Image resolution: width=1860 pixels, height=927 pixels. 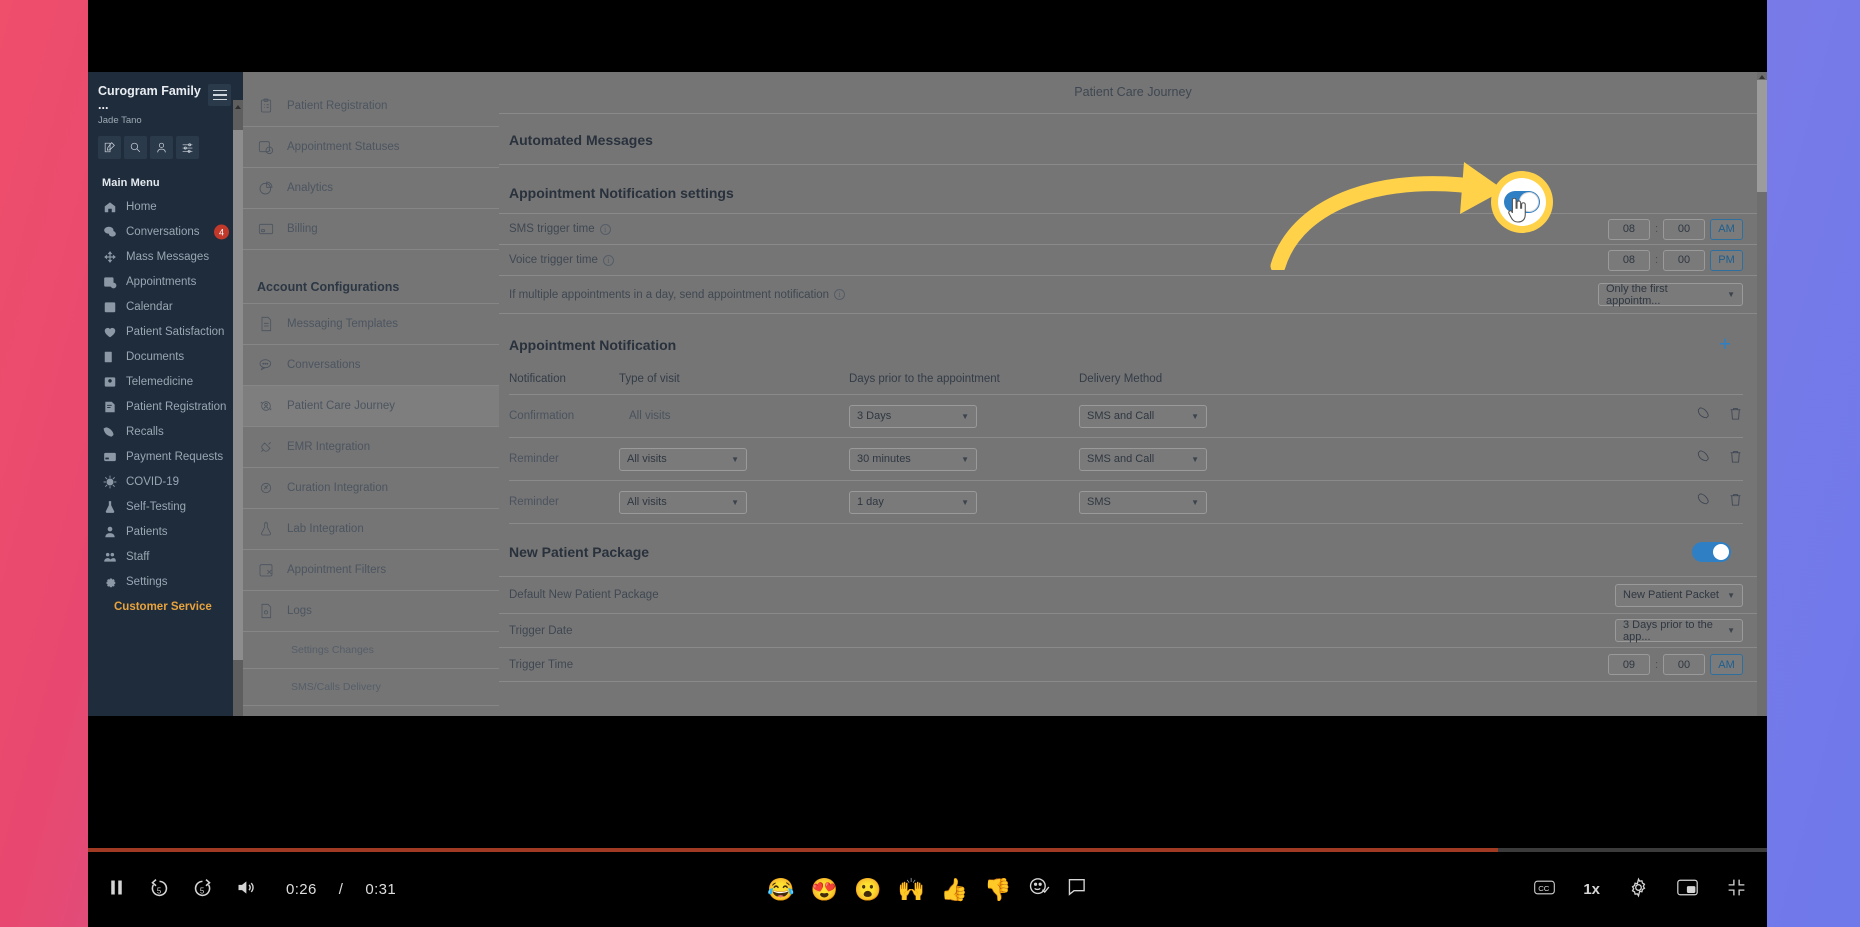 What do you see at coordinates (1628, 664) in the screenshot?
I see `hour-input: 09` at bounding box center [1628, 664].